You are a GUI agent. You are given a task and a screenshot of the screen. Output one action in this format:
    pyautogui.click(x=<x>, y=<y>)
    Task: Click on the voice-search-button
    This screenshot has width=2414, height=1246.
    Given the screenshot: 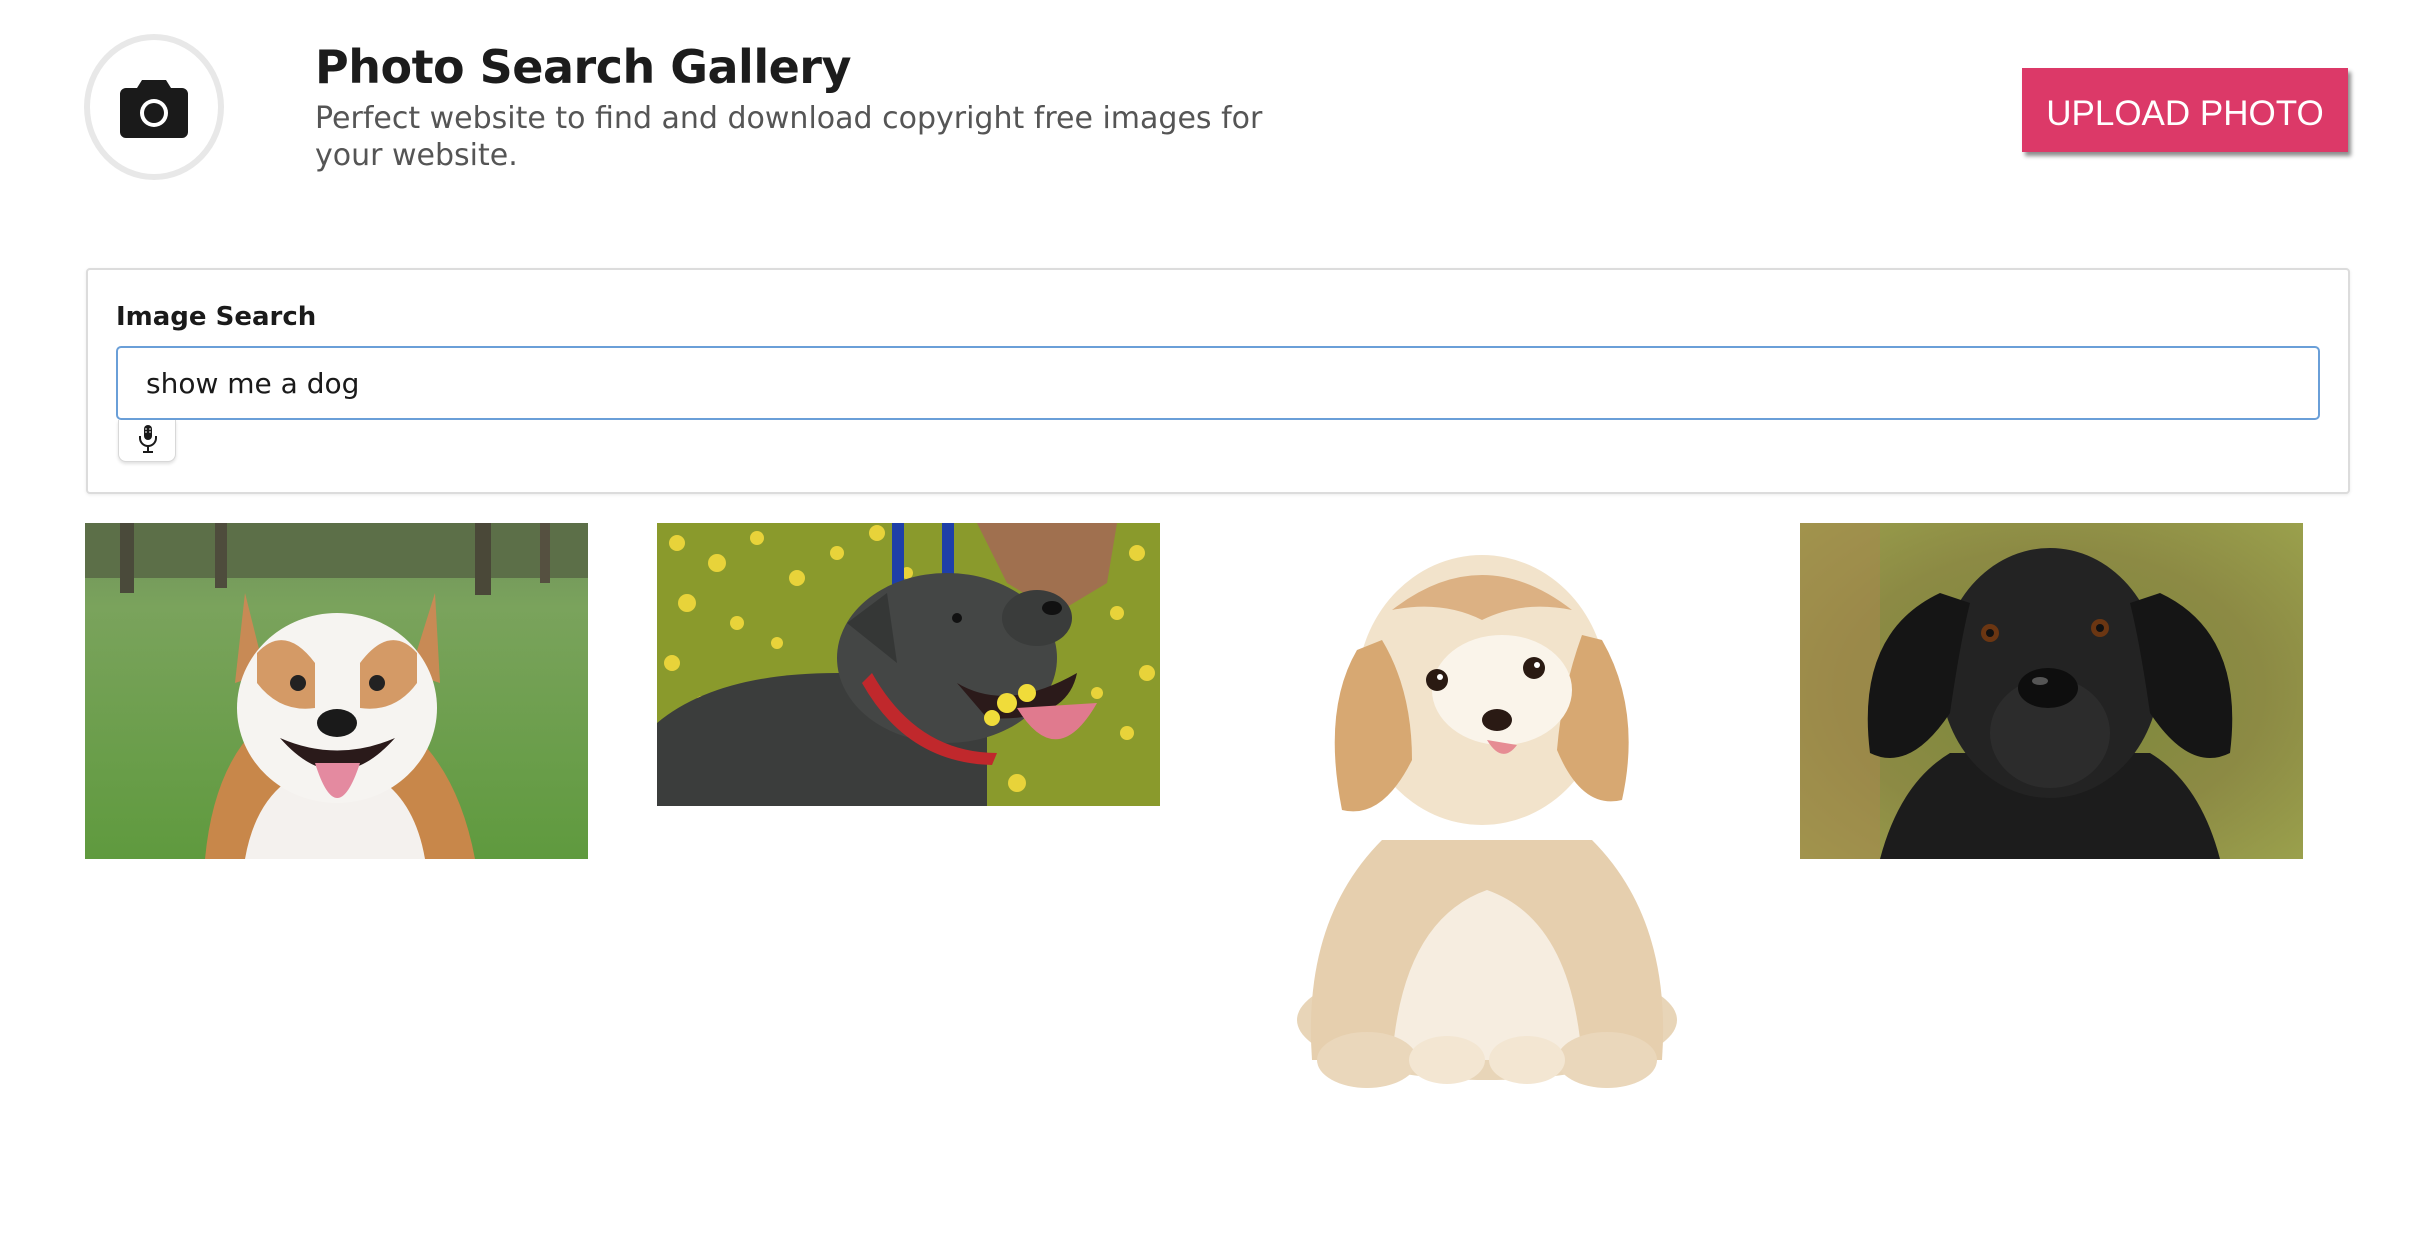 What is the action you would take?
    pyautogui.click(x=147, y=441)
    